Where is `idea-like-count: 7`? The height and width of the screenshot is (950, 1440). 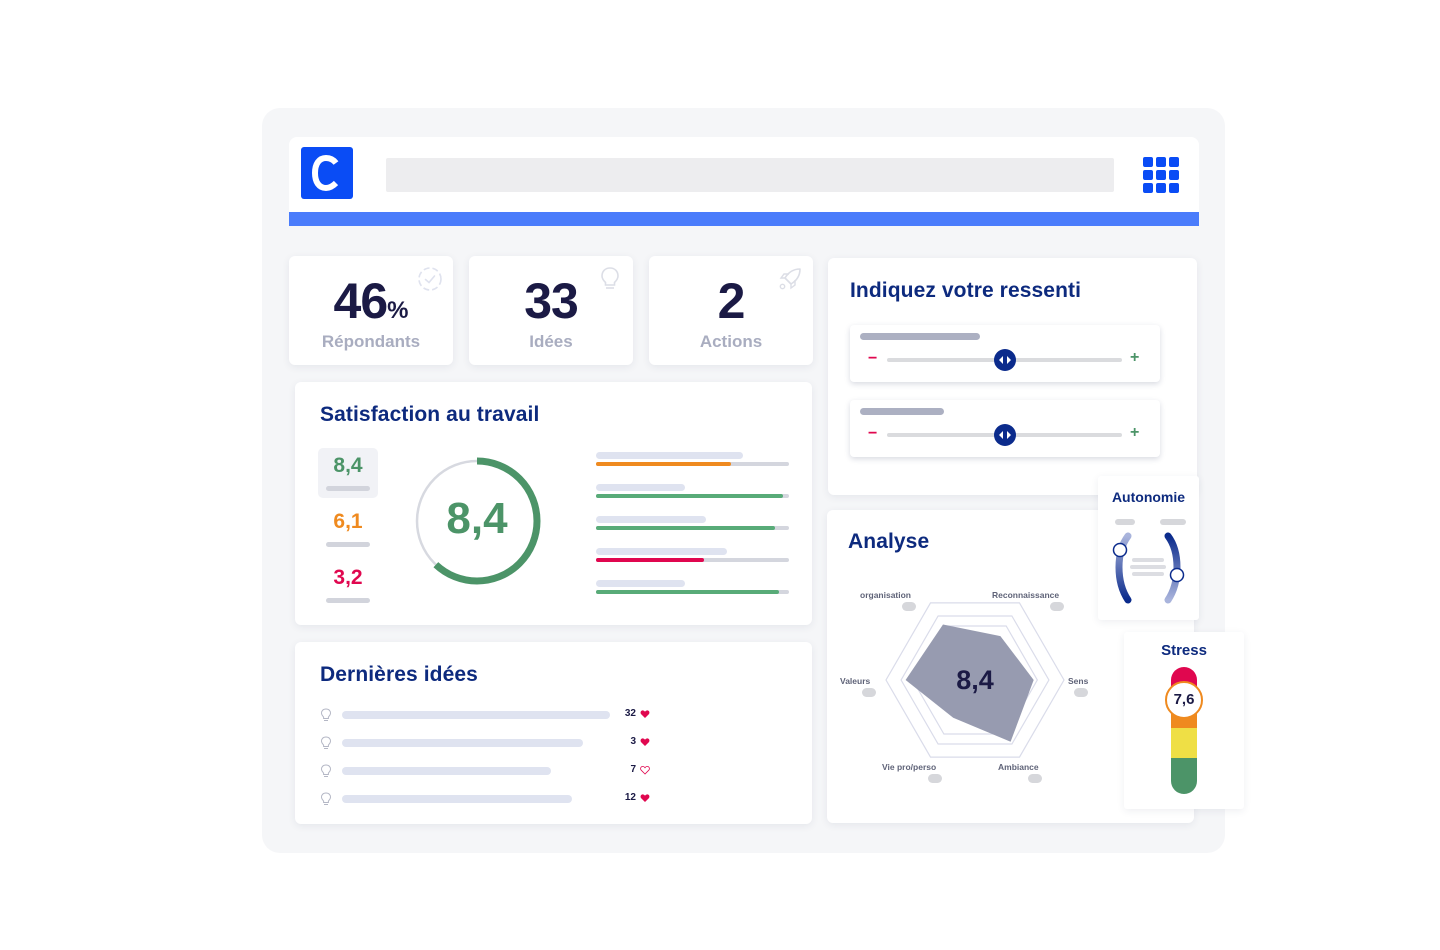
idea-like-count: 7 is located at coordinates (633, 769).